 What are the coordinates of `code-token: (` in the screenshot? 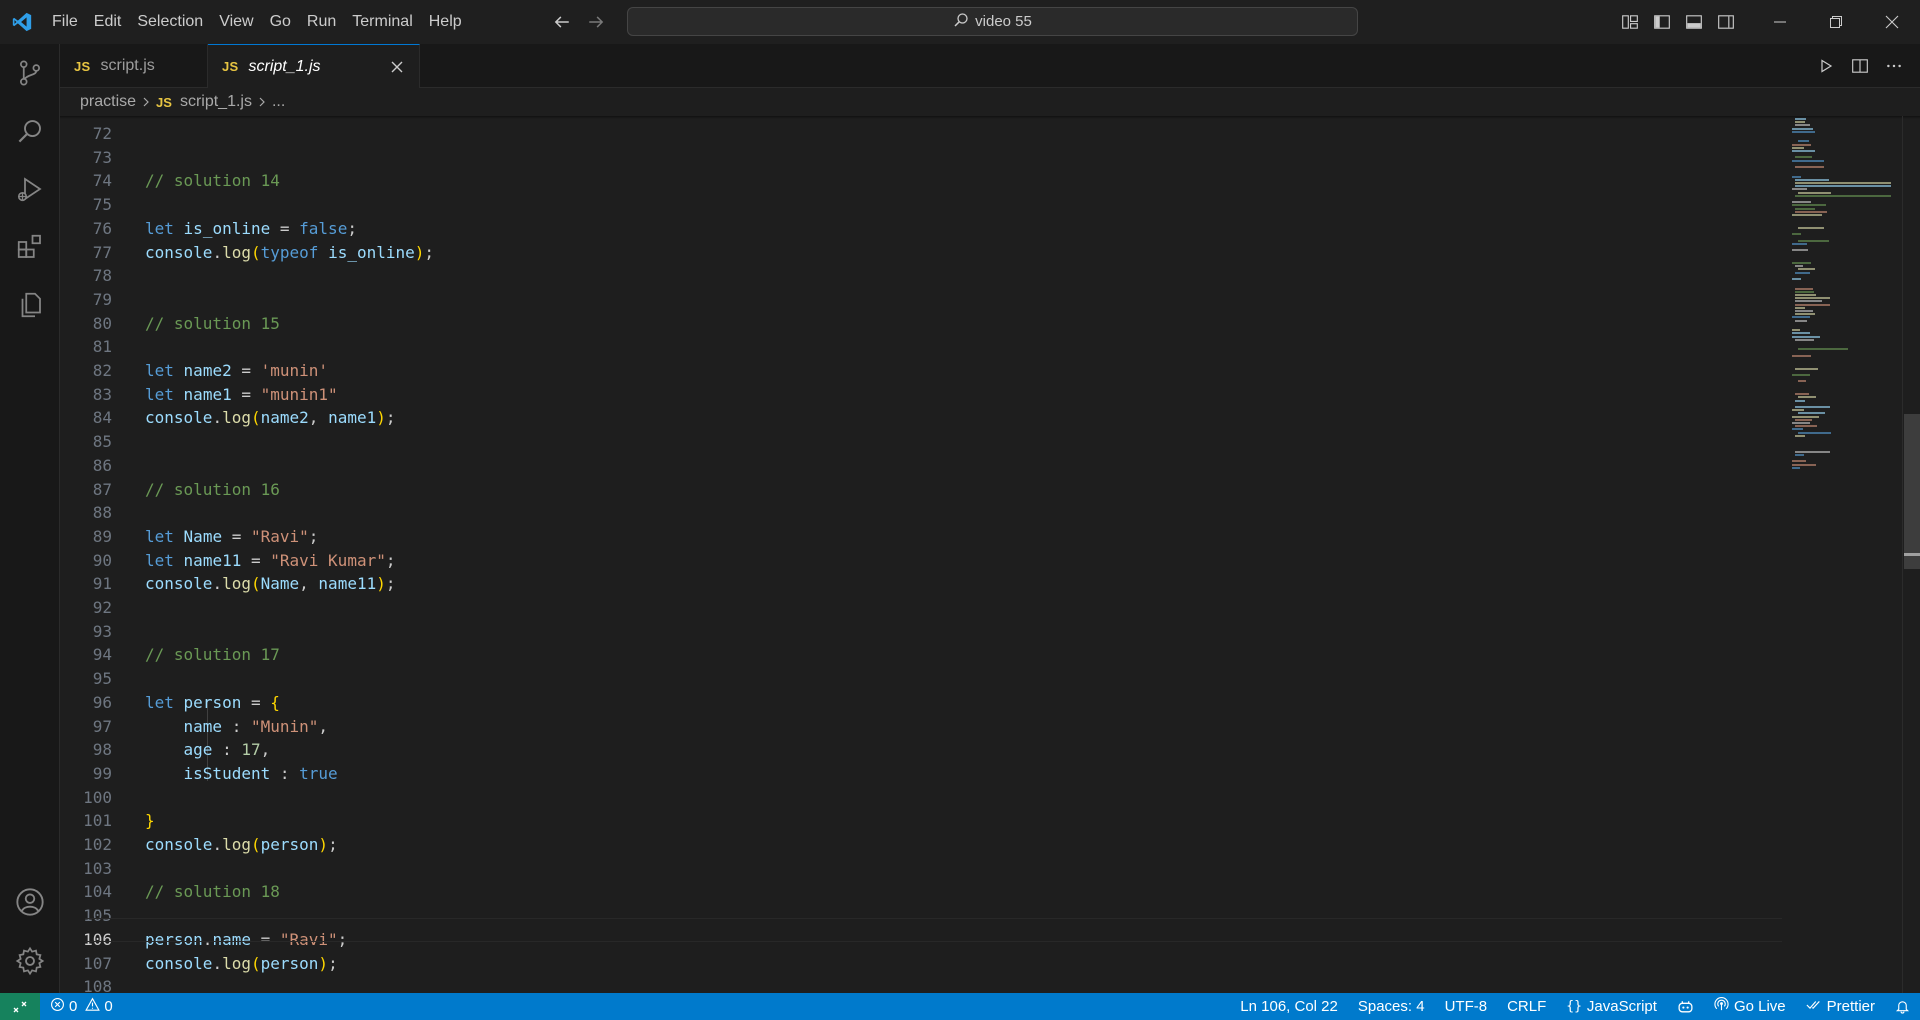 It's located at (255, 844).